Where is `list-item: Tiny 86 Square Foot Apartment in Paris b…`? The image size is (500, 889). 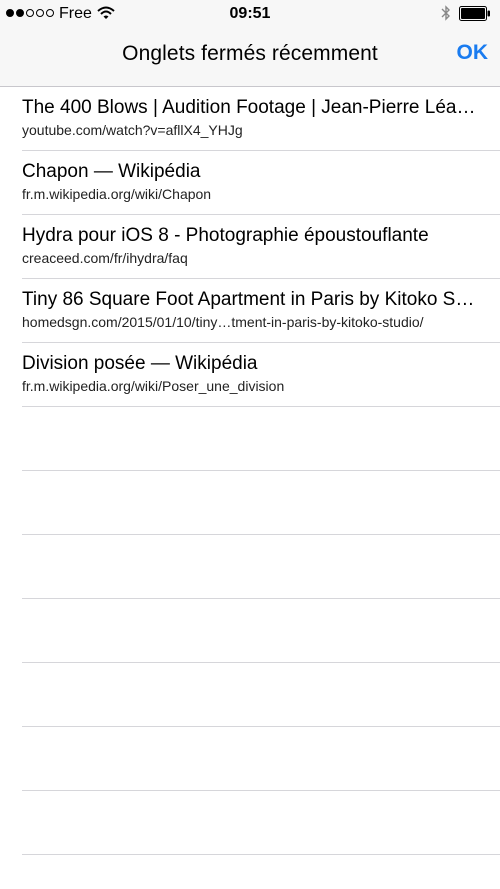 list-item: Tiny 86 Square Foot Apartment in Paris b… is located at coordinates (261, 311).